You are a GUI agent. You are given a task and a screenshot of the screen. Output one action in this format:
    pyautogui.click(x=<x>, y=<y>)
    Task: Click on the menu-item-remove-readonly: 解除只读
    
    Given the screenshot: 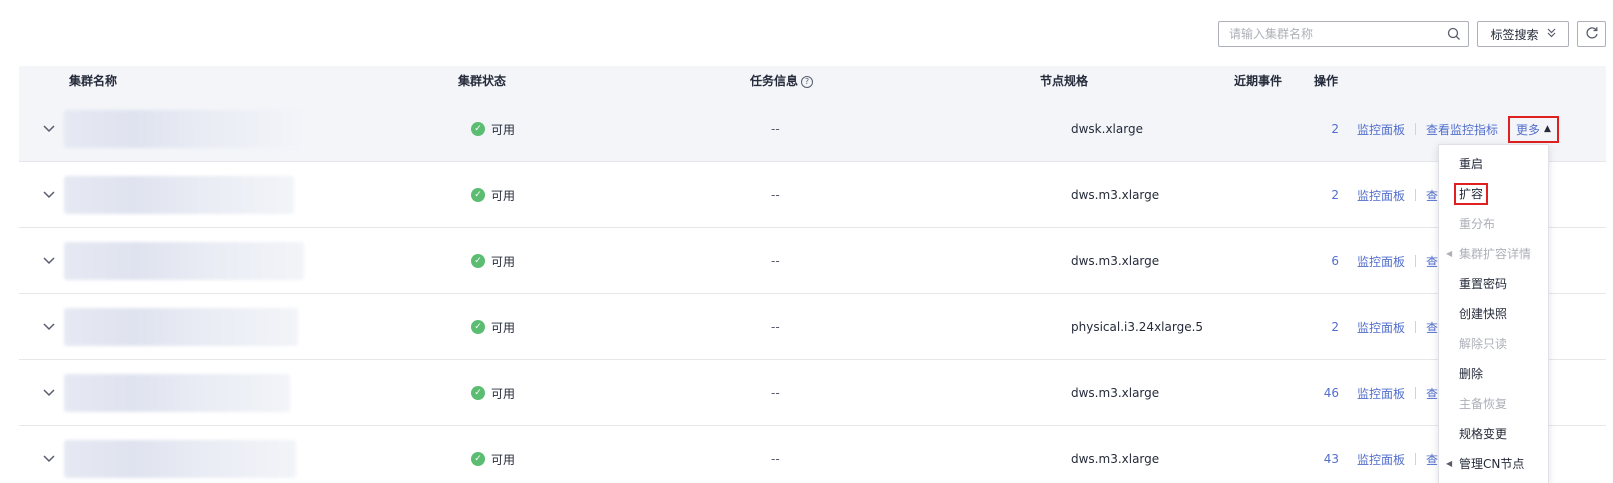 What is the action you would take?
    pyautogui.click(x=1493, y=344)
    